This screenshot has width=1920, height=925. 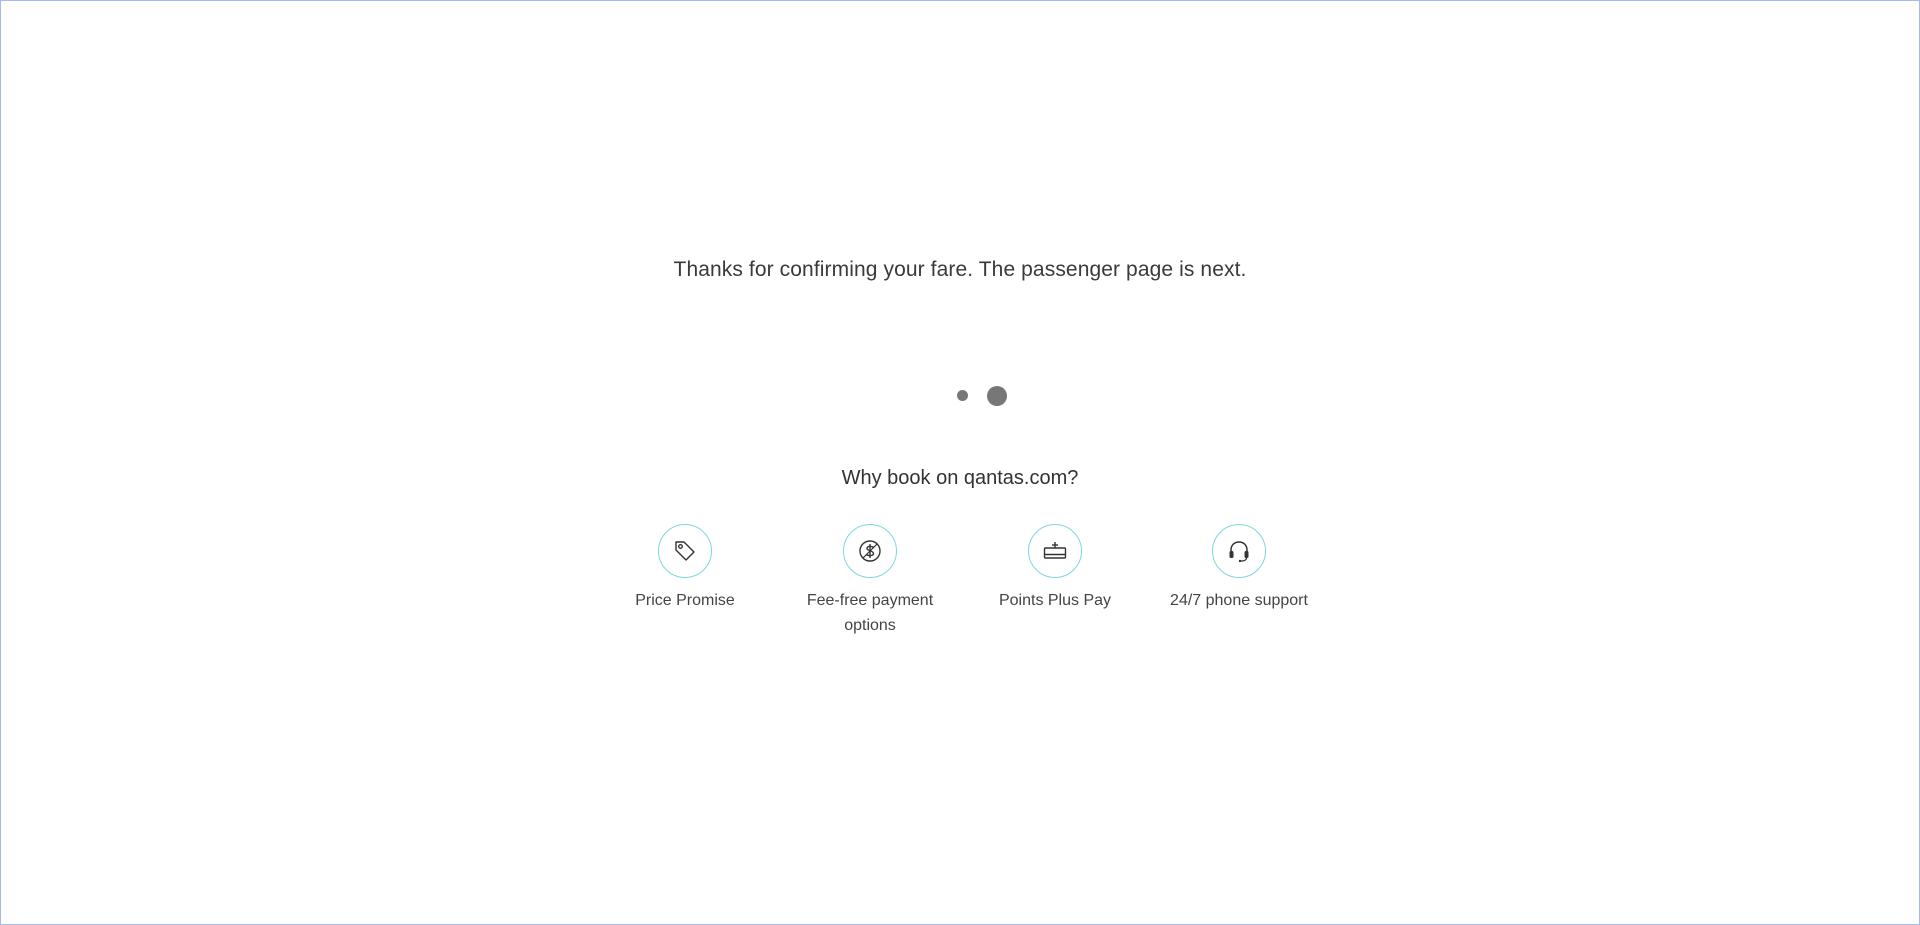 I want to click on why-book-heading: Why book on qantas.com?, so click(x=960, y=478).